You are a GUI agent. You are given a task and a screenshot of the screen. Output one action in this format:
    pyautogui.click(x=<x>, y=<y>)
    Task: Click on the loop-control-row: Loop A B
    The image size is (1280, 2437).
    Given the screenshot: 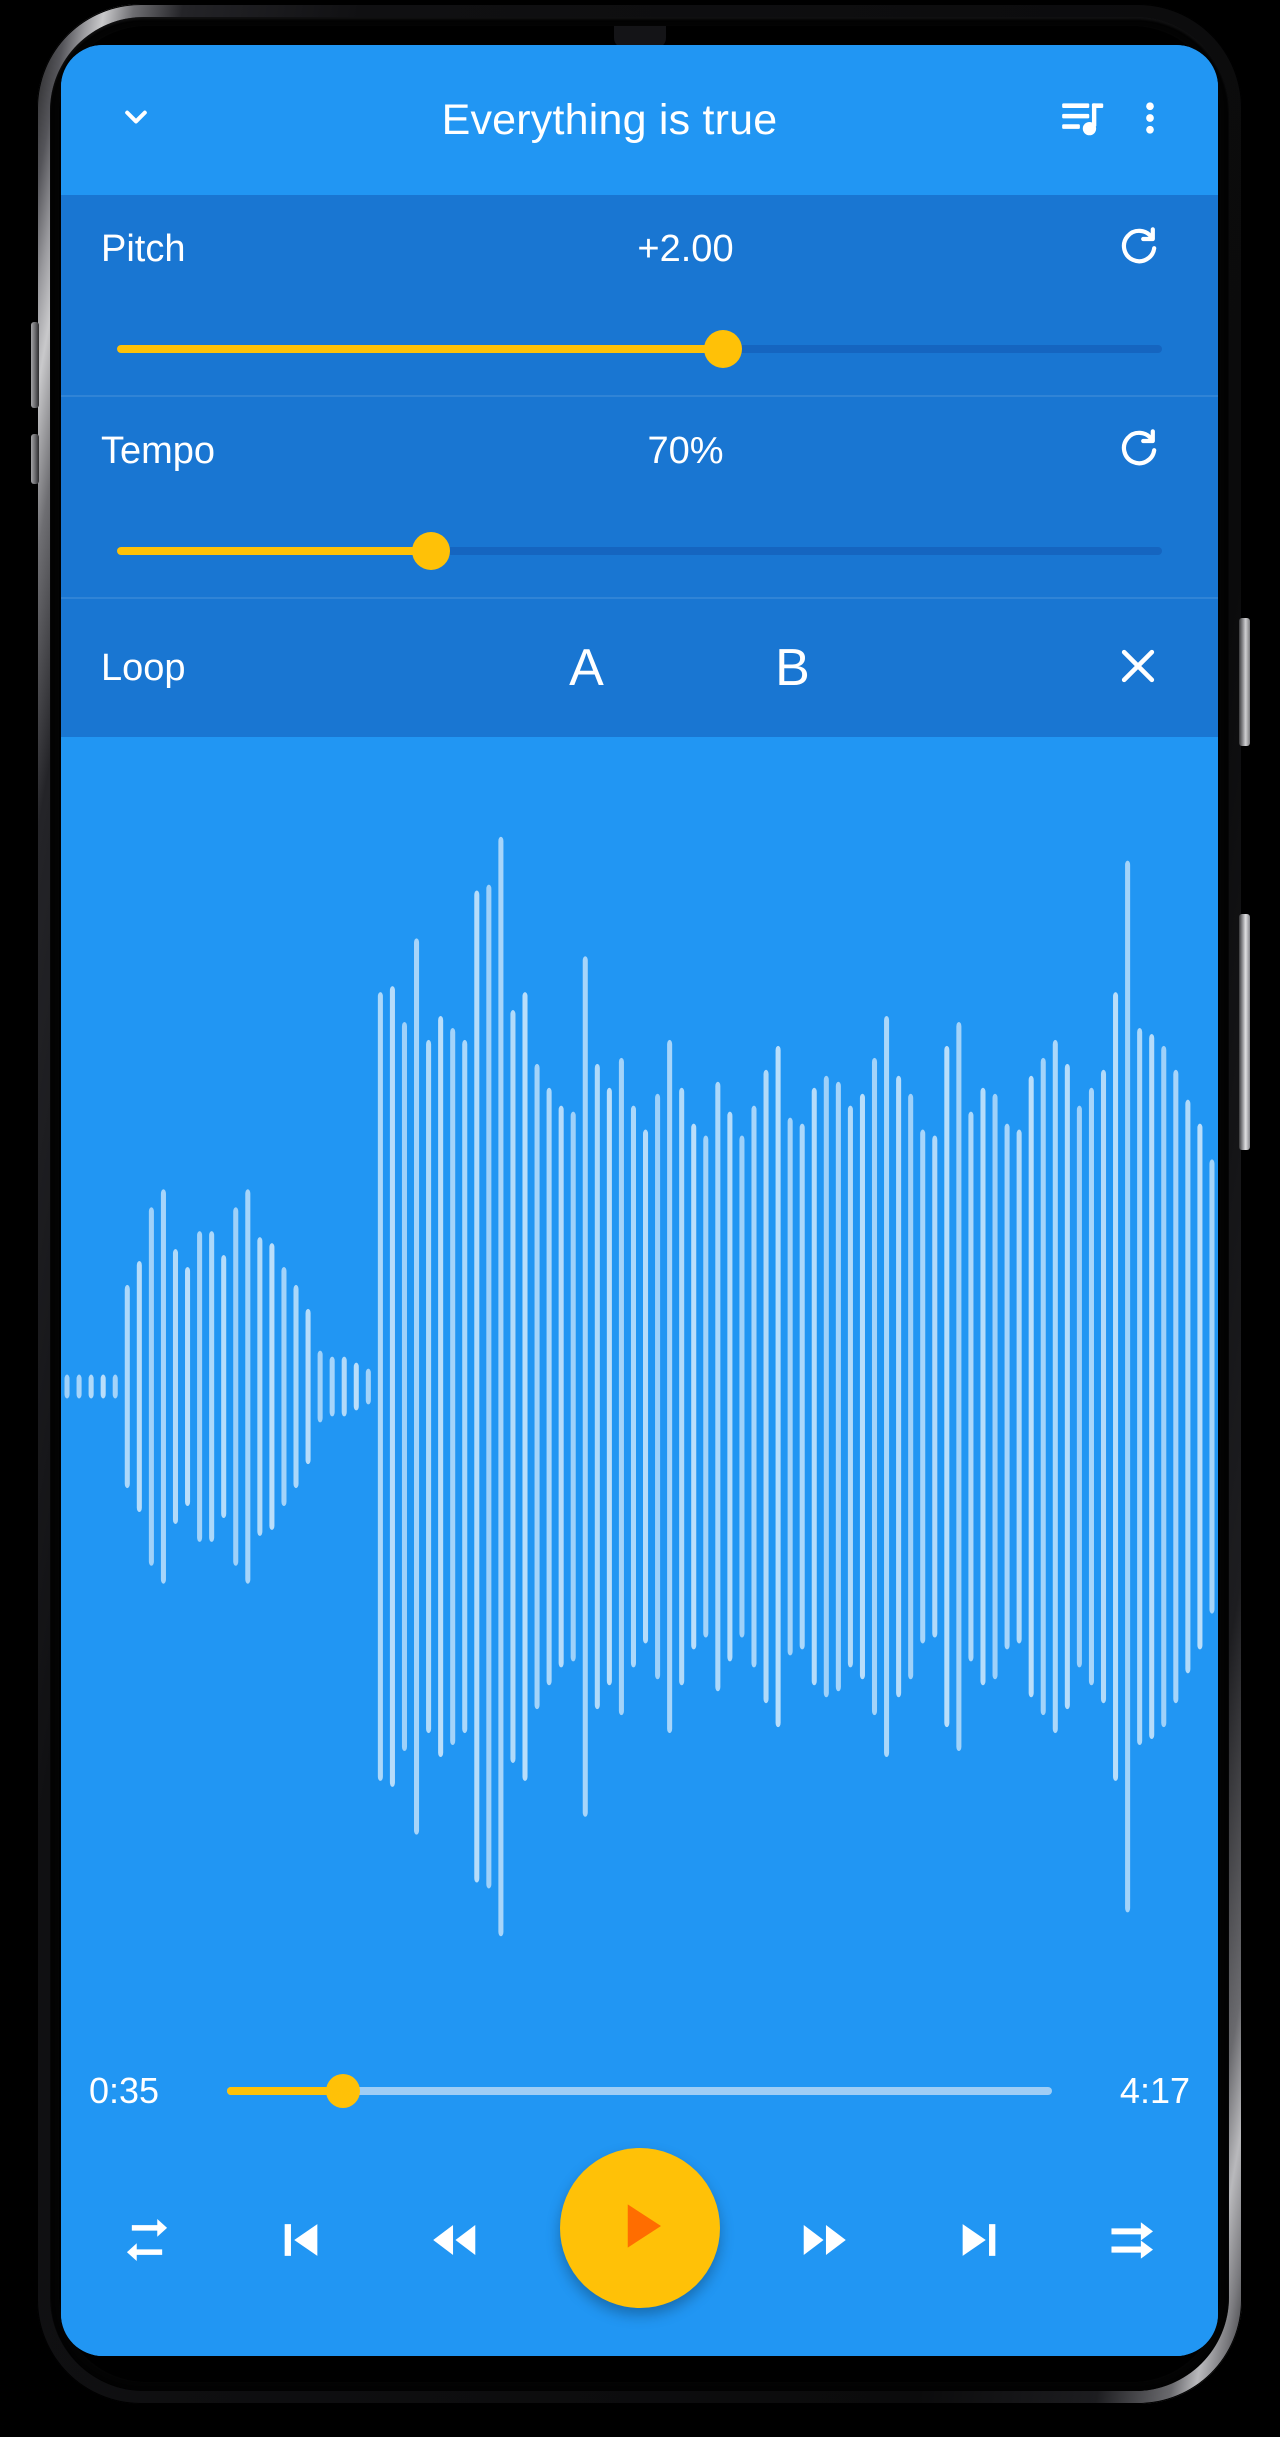 What is the action you would take?
    pyautogui.click(x=639, y=668)
    